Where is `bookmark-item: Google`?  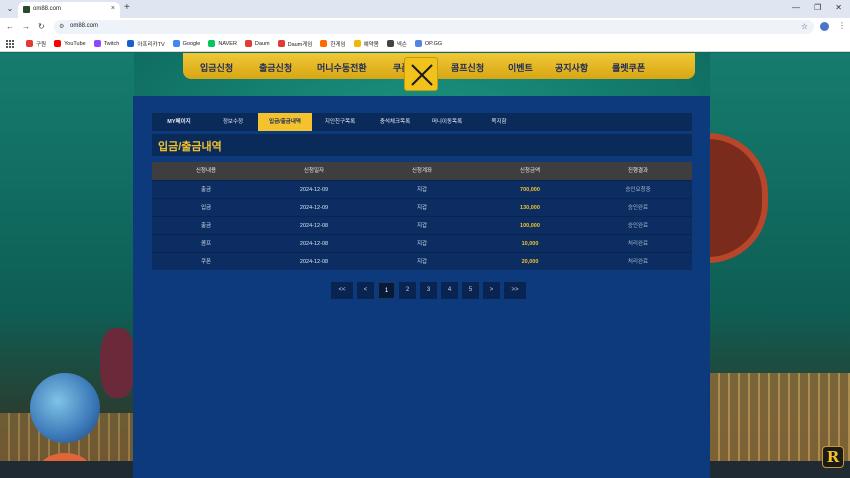
bookmark-item: Google is located at coordinates (186, 43).